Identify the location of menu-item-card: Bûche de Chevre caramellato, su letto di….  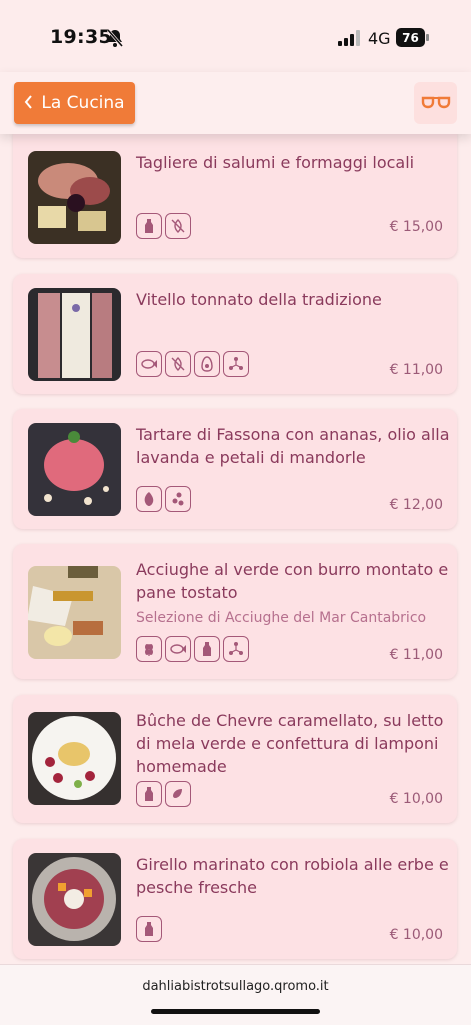
(235, 759).